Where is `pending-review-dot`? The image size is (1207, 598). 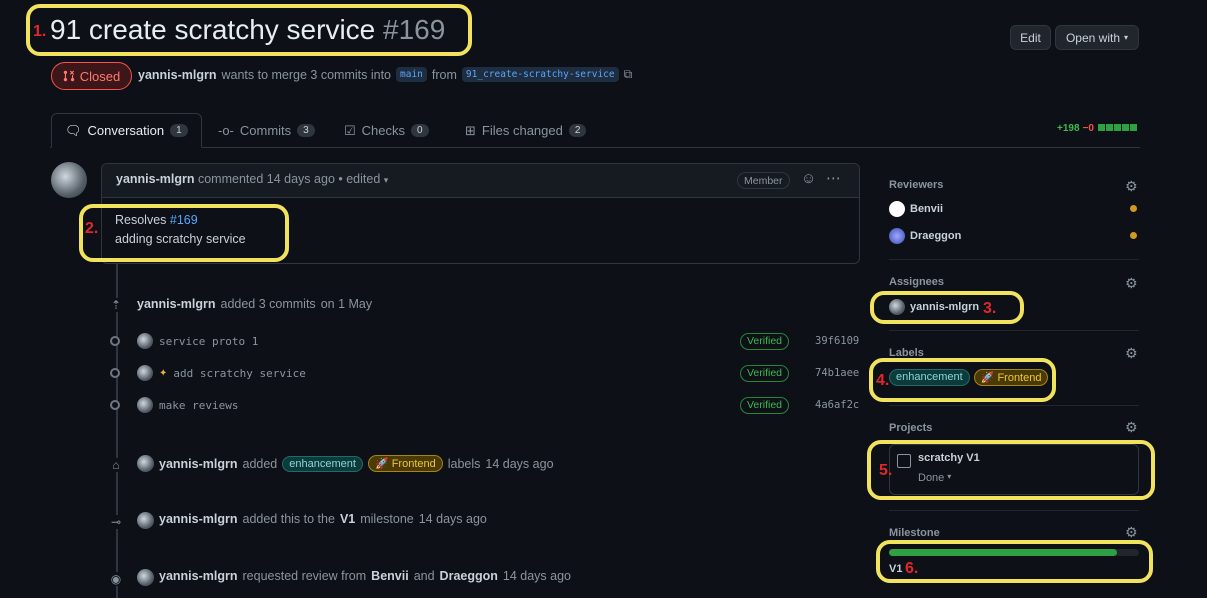
pending-review-dot is located at coordinates (1133, 208).